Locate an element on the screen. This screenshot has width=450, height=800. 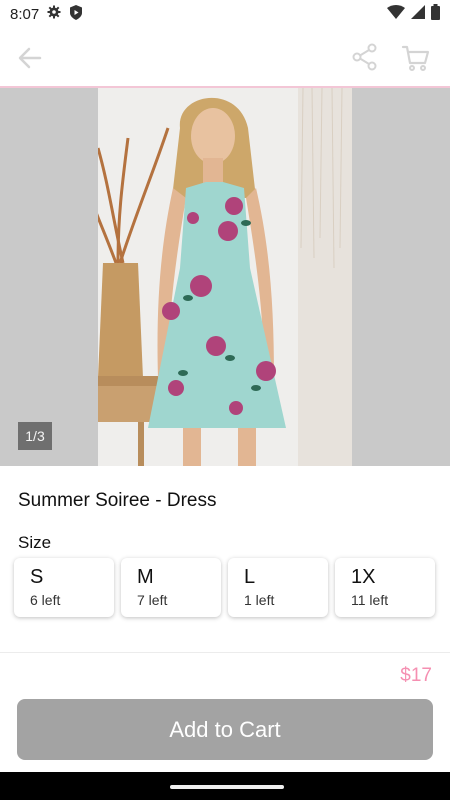
size-name: 1X is located at coordinates (363, 577).